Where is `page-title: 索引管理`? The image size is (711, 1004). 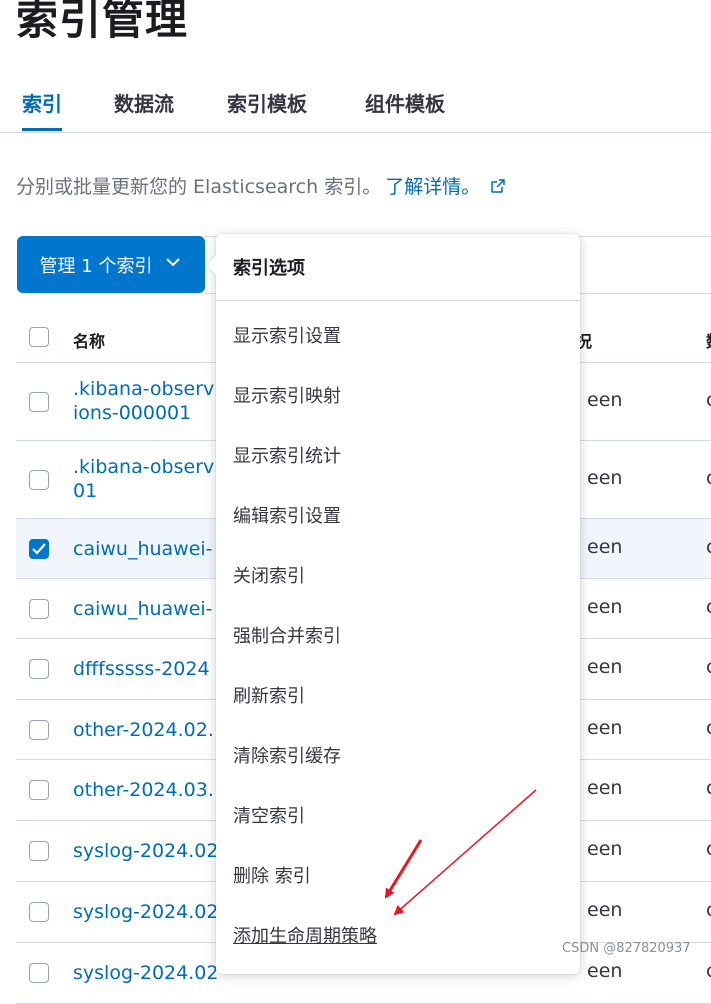
page-title: 索引管理 is located at coordinates (102, 22).